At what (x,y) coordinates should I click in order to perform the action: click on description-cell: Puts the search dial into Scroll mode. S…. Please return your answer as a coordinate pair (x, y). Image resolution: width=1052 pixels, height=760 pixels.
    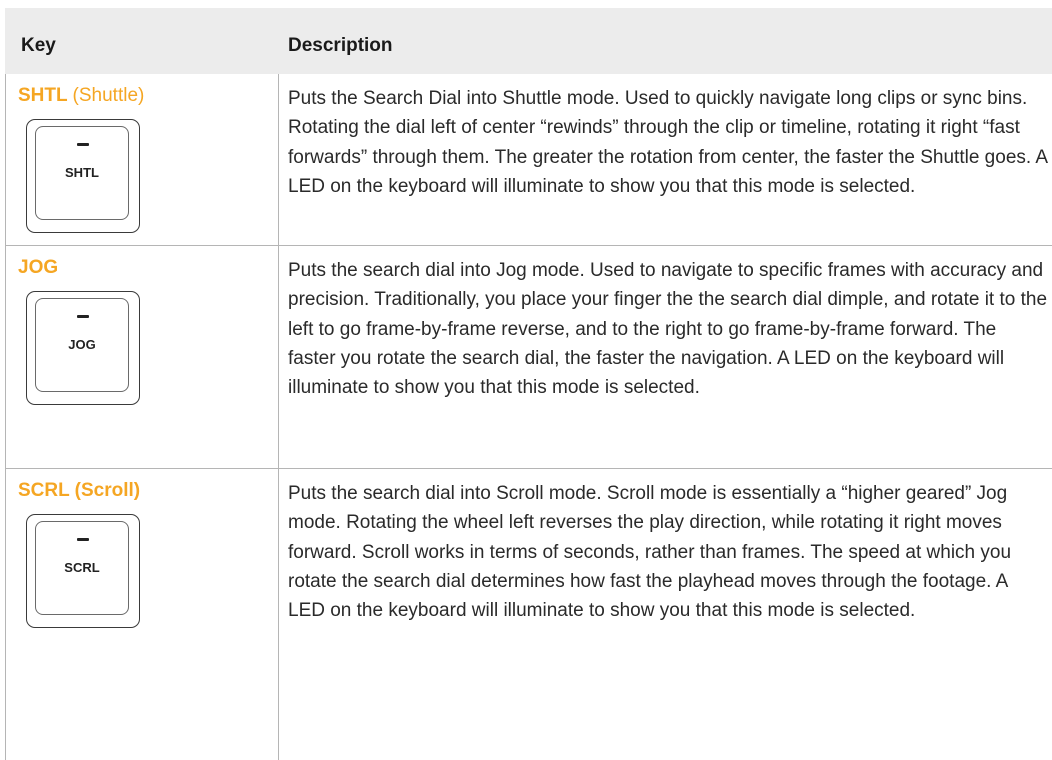
    Looking at the image, I should click on (668, 547).